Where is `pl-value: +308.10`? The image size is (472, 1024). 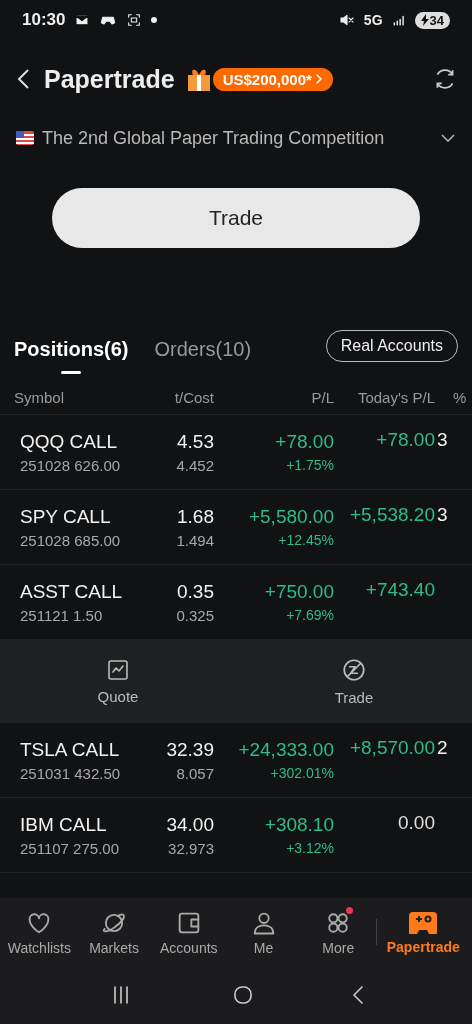
pl-value: +308.10 is located at coordinates (298, 825).